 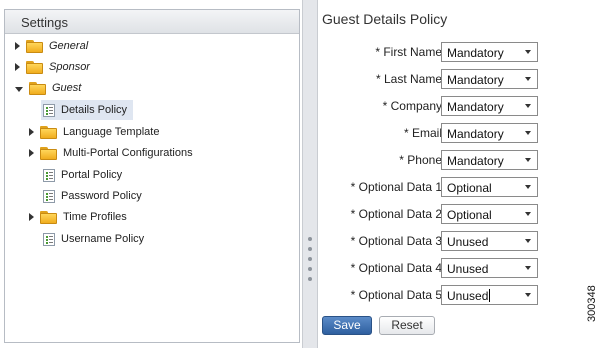 I want to click on tree-item-portal-policy: Portal Policy, so click(x=82, y=175).